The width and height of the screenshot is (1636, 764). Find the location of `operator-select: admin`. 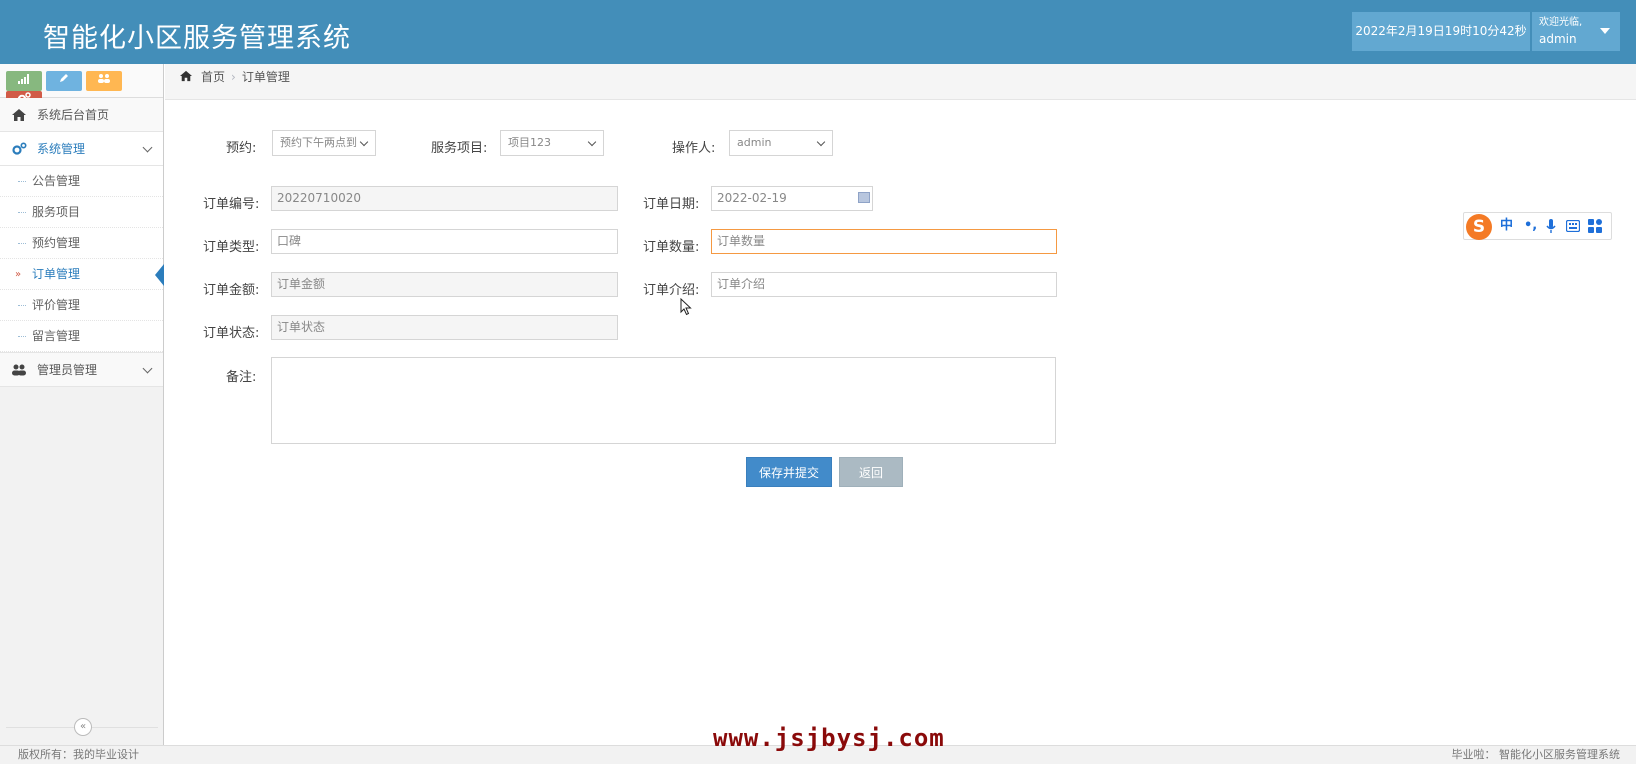

operator-select: admin is located at coordinates (781, 143).